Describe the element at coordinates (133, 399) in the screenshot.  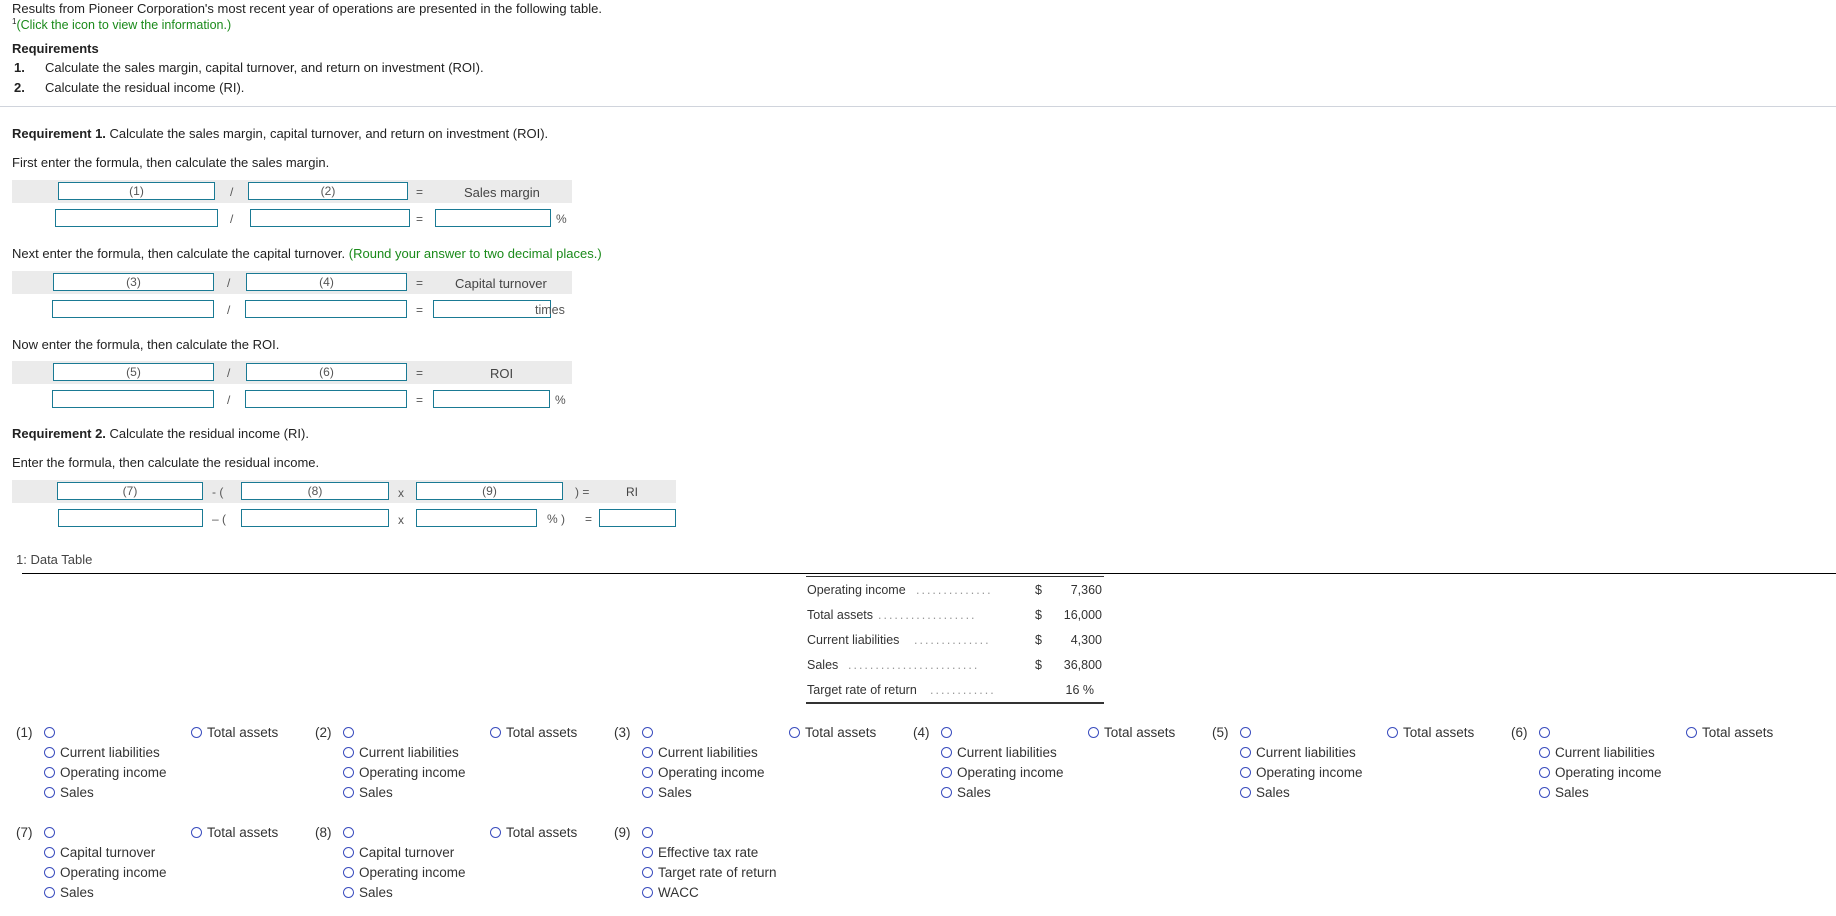
I see `roi-numerator-input` at that location.